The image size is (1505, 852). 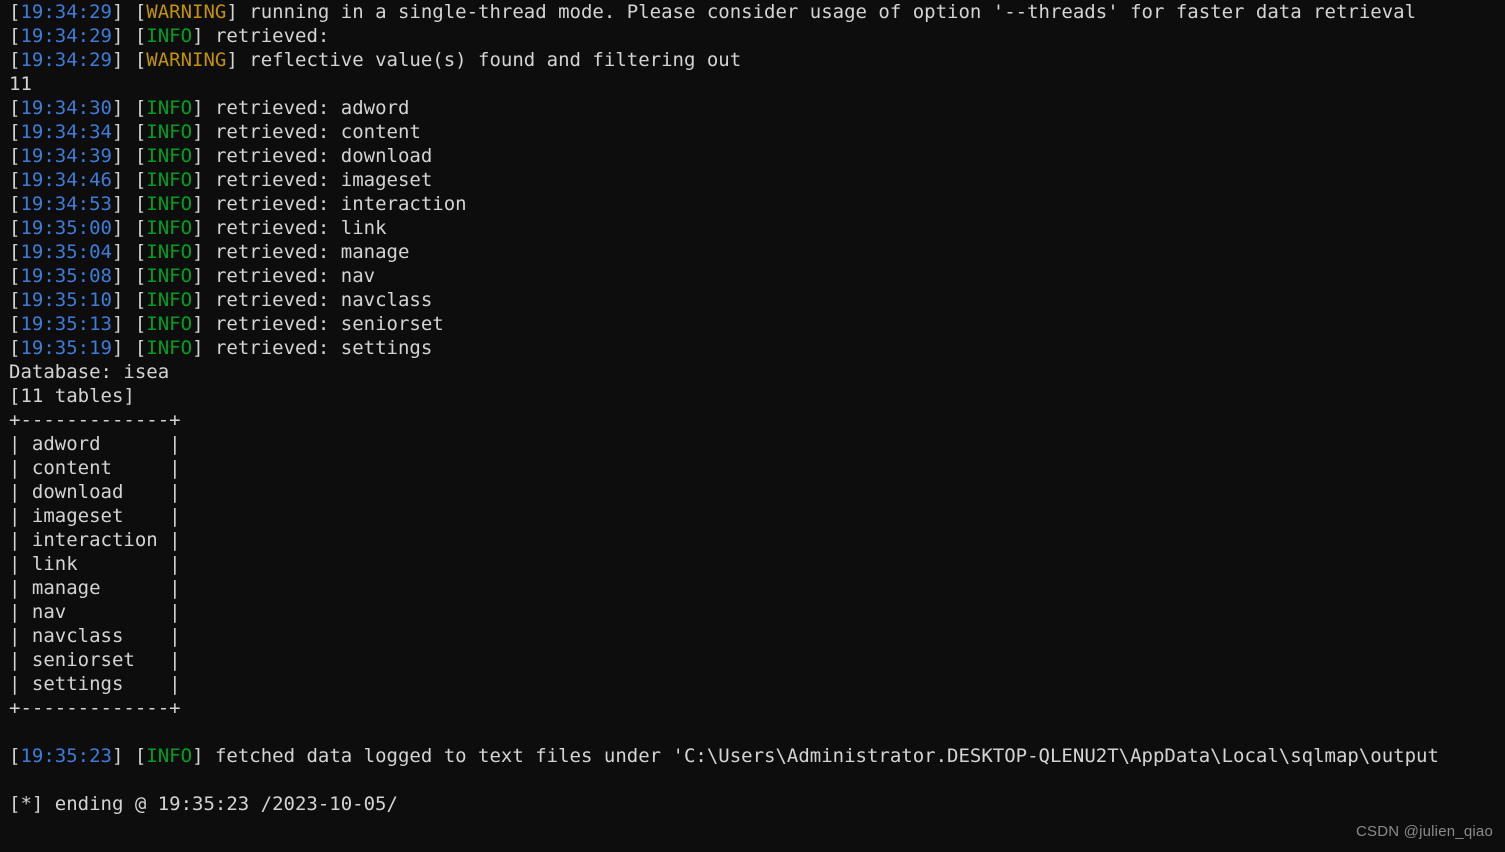 I want to click on log-line: [19:34:34] [INFO] retrieved: content, so click(x=752, y=132).